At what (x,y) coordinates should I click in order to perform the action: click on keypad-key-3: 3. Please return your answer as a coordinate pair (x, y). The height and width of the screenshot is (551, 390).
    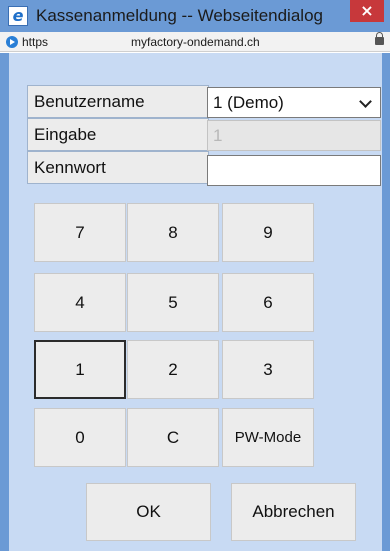
    Looking at the image, I should click on (268, 369).